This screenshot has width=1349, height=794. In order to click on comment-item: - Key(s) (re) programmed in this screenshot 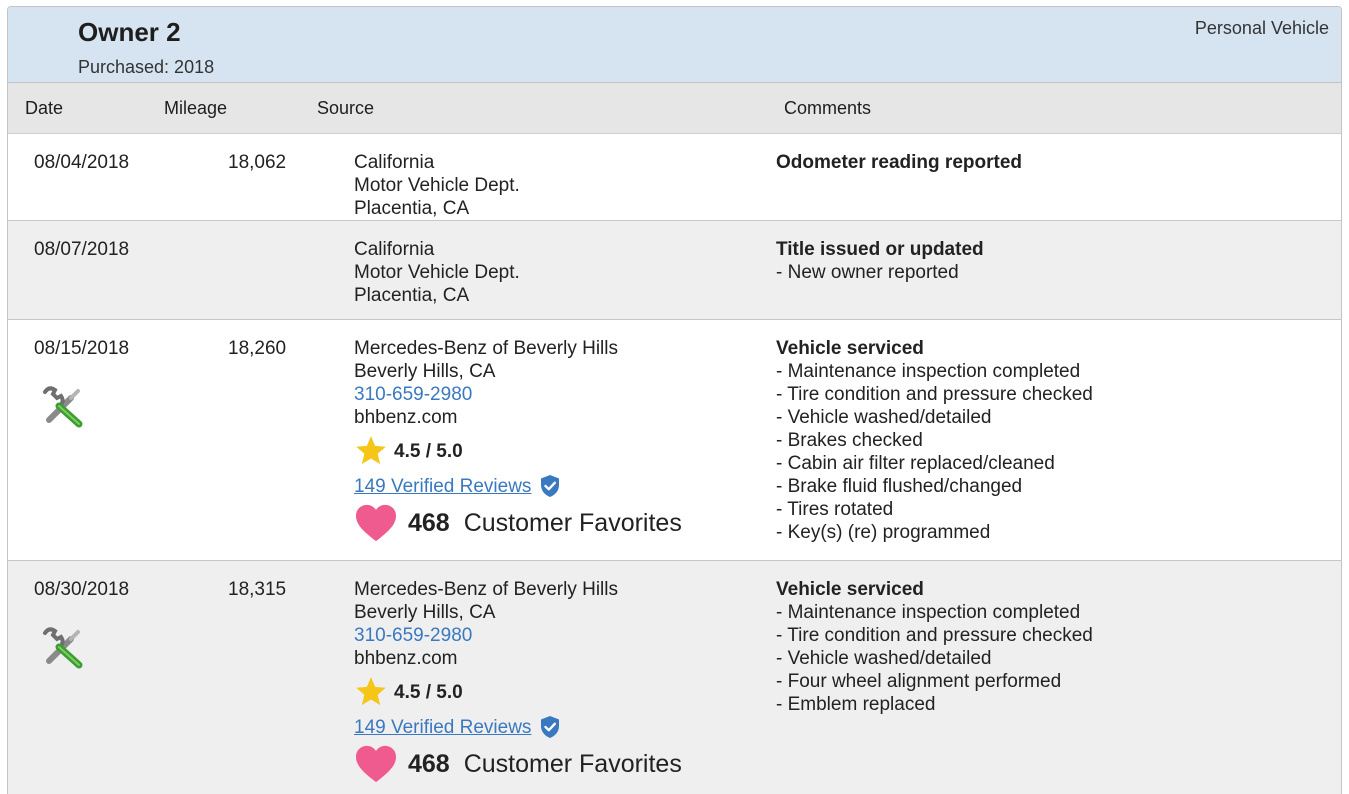, I will do `click(883, 532)`.